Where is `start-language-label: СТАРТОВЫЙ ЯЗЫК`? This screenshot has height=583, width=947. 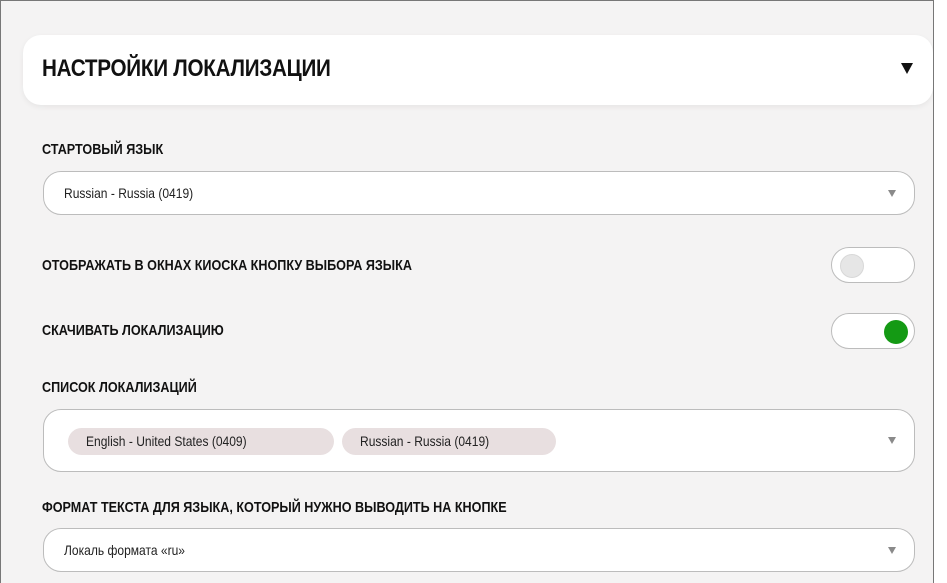
start-language-label: СТАРТОВЫЙ ЯЗЫК is located at coordinates (103, 149).